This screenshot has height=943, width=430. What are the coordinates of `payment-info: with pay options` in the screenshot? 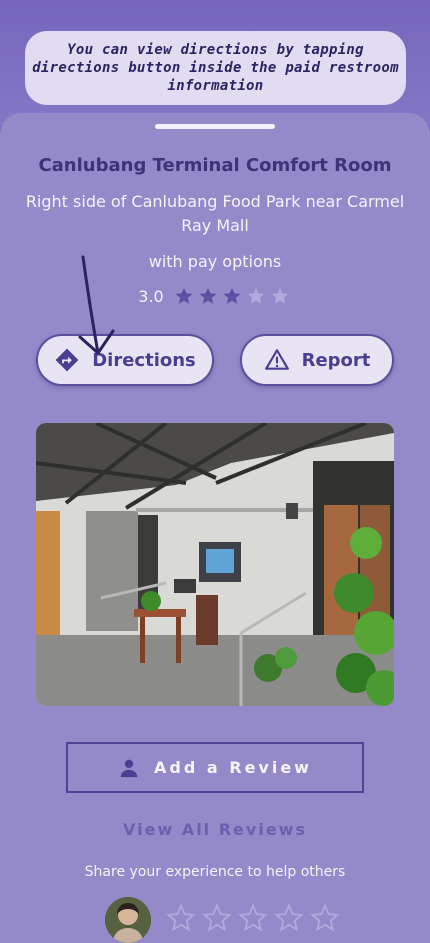 It's located at (215, 261).